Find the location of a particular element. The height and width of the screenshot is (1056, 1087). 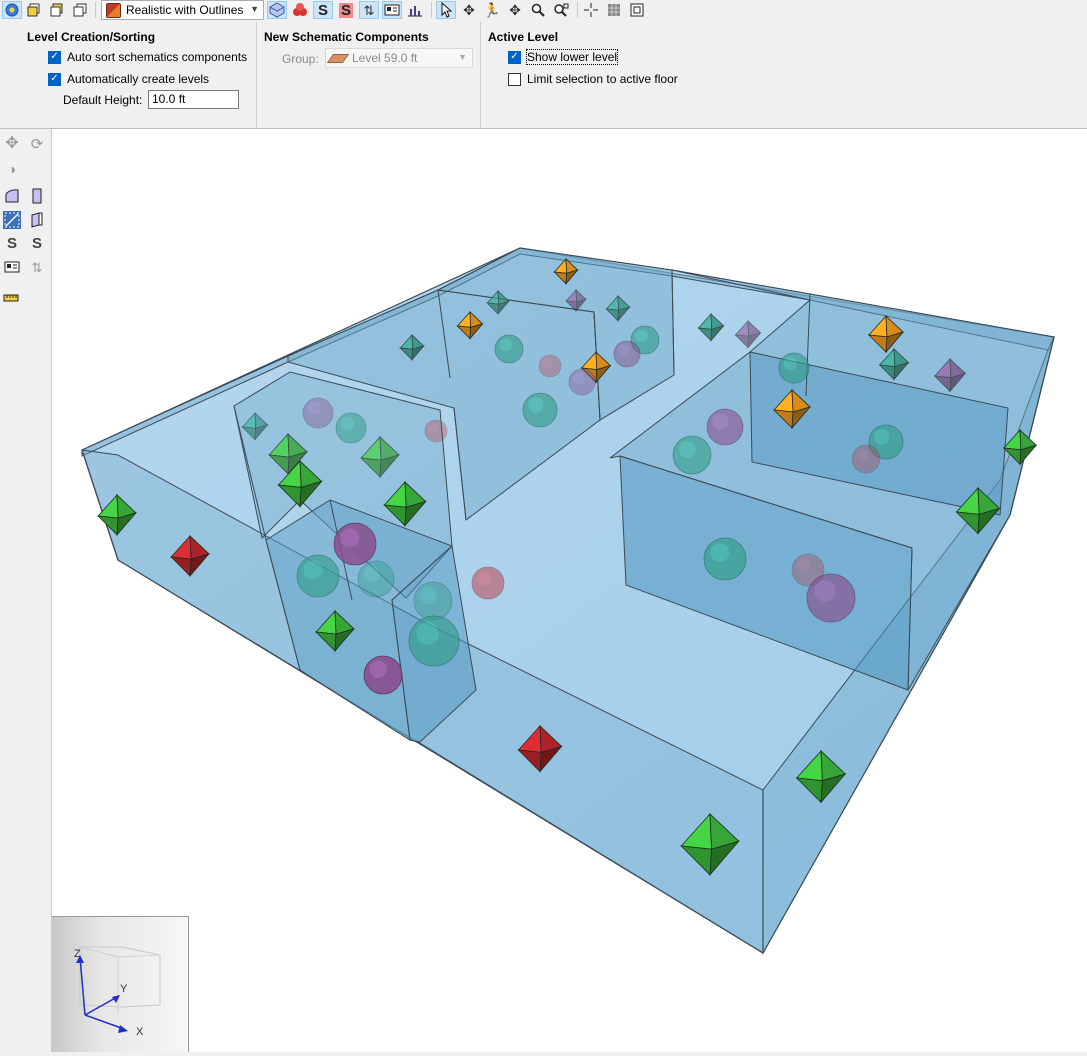

new-schematic-group: New Schematic Components Group: is located at coordinates (368, 75).